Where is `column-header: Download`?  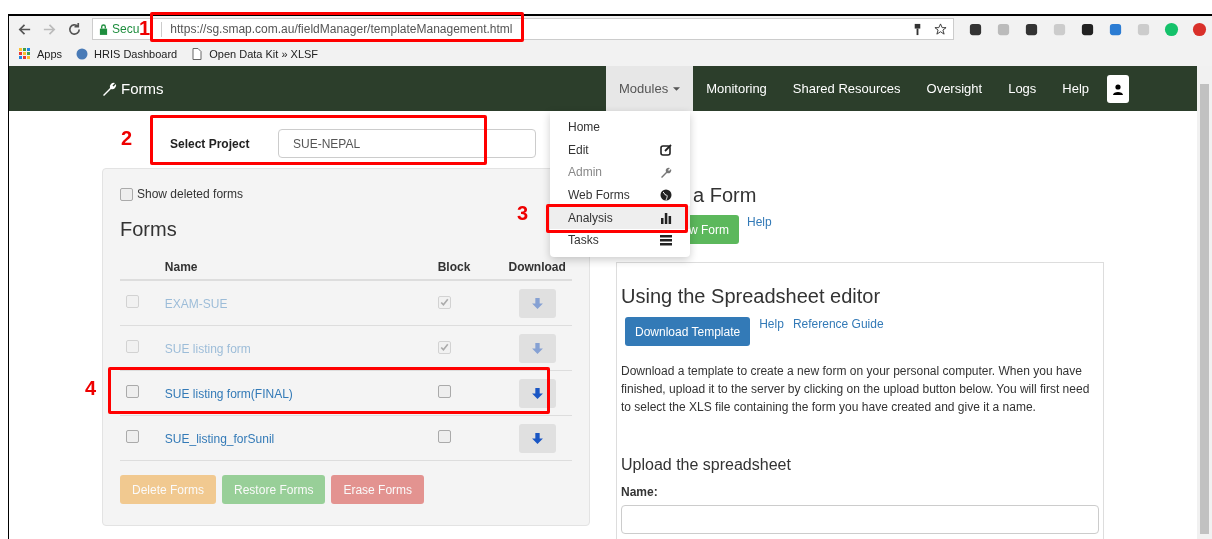 column-header: Download is located at coordinates (537, 267).